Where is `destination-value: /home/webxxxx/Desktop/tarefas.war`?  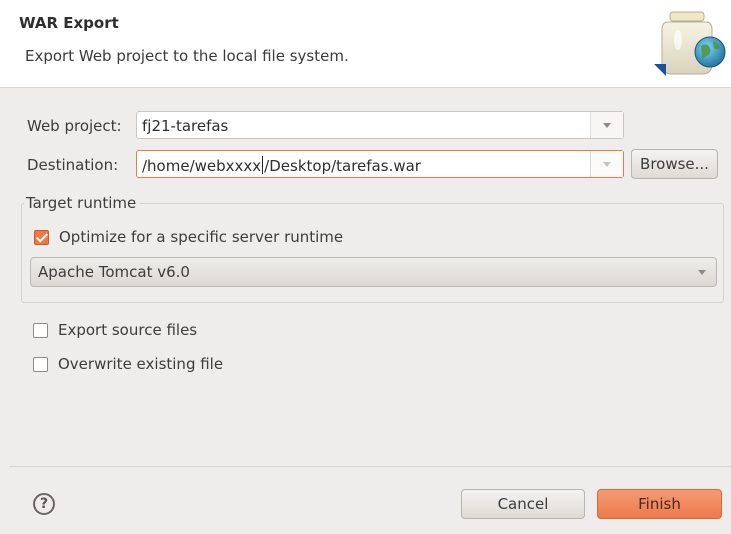 destination-value: /home/webxxxx/Desktop/tarefas.war is located at coordinates (281, 165).